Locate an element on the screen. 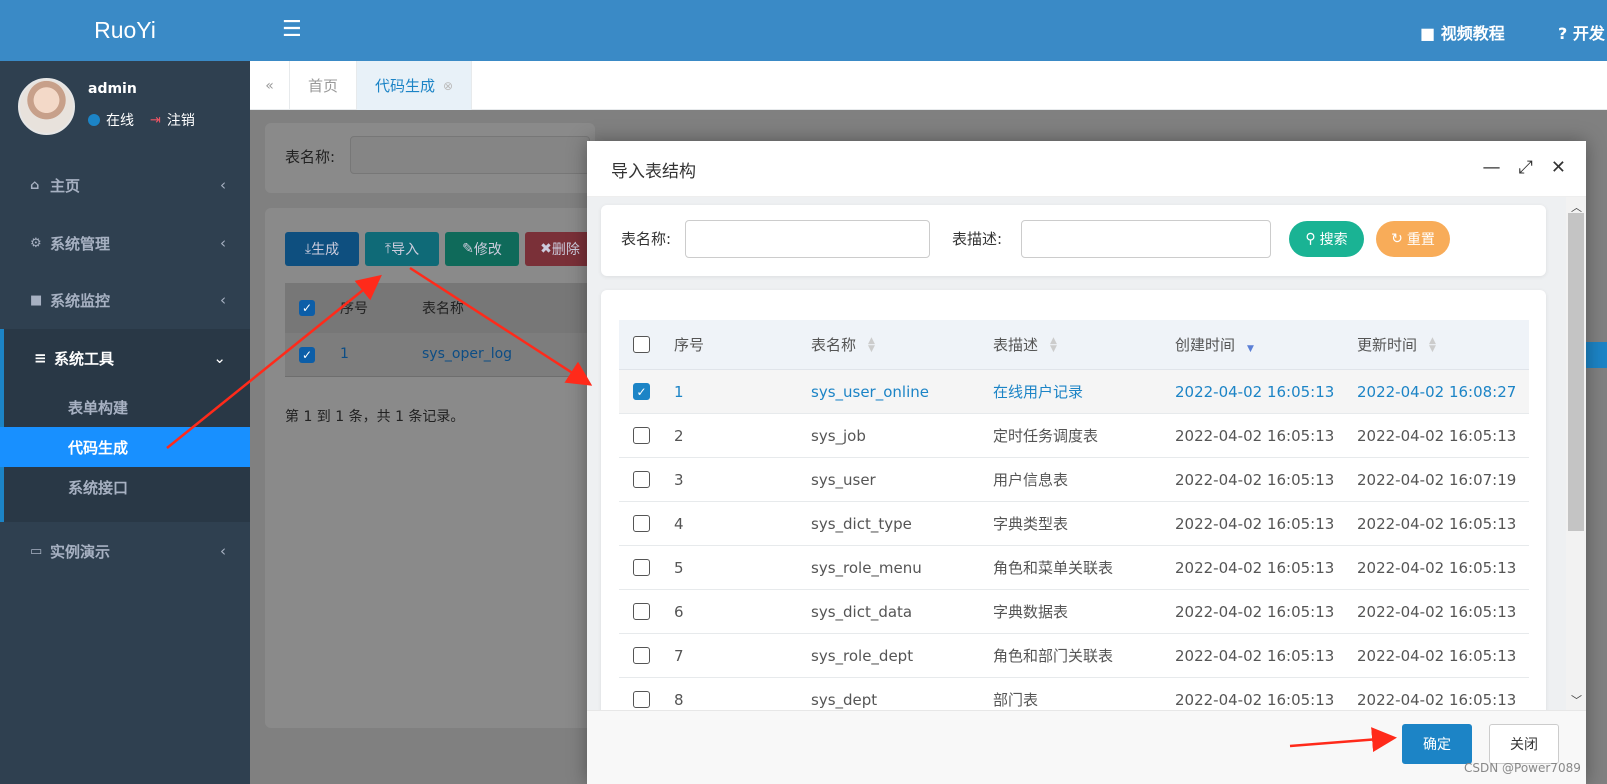  app-logo: RuoYi is located at coordinates (125, 30).